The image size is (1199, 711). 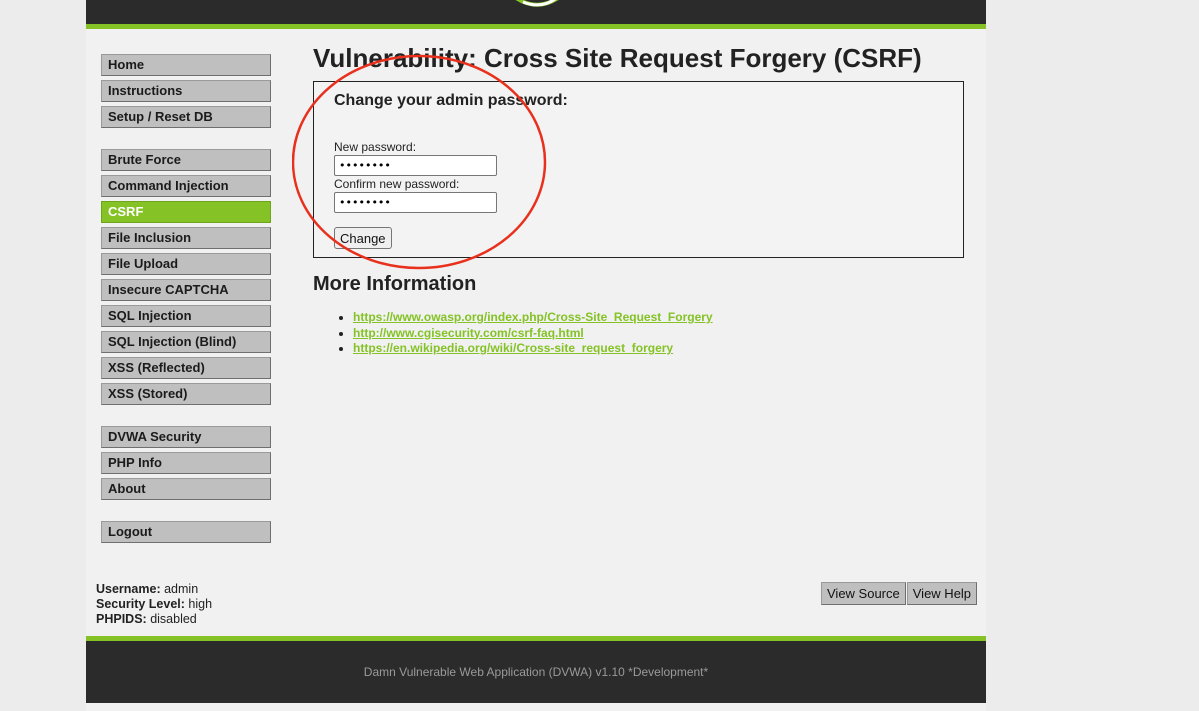 I want to click on sidebar-item-setup-reset-db: Setup / Reset DB, so click(x=186, y=117).